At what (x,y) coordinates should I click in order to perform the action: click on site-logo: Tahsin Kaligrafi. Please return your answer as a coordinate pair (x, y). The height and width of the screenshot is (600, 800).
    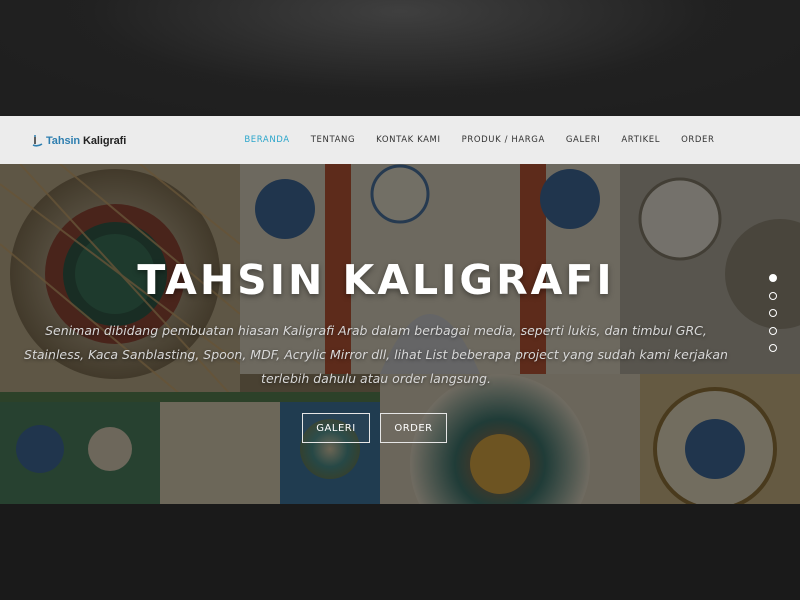
    Looking at the image, I should click on (78, 141).